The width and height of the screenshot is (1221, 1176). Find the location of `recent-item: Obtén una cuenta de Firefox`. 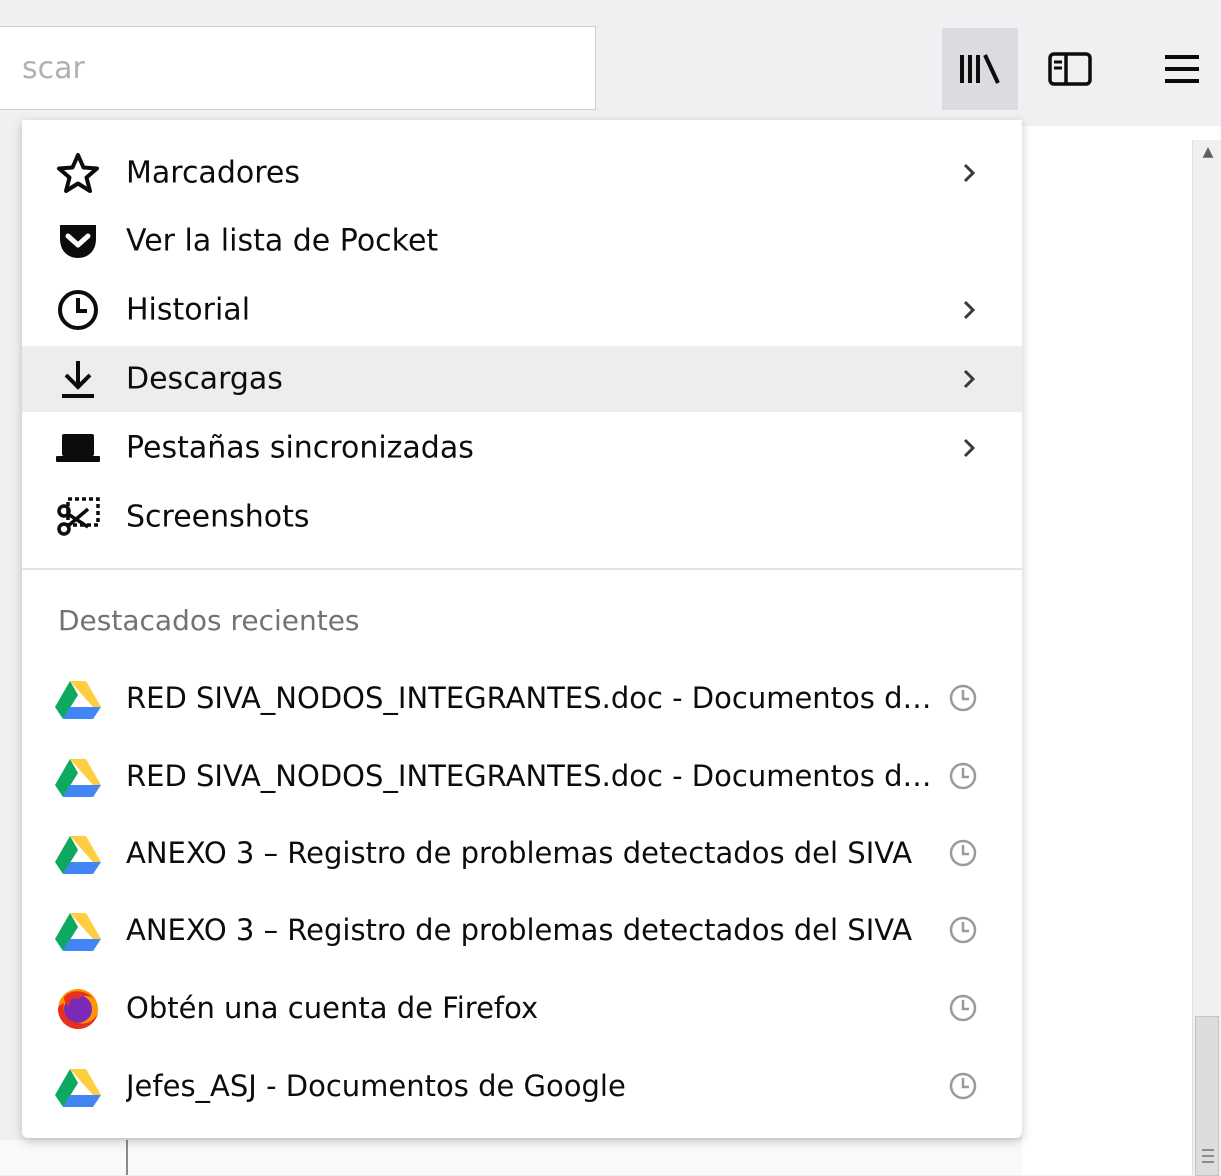

recent-item: Obtén una cuenta de Firefox is located at coordinates (522, 1008).